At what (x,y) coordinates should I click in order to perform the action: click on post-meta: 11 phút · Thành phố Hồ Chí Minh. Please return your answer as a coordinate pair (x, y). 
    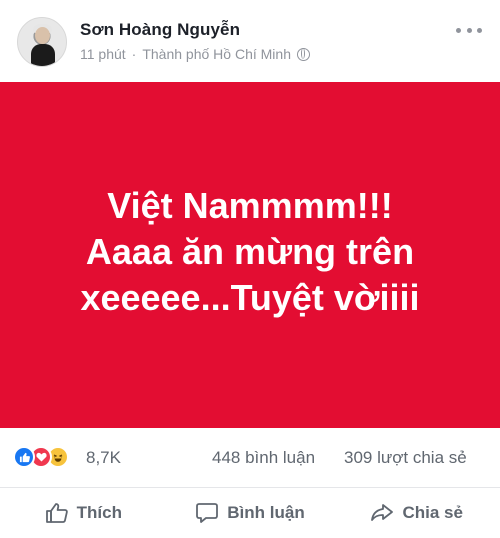
    Looking at the image, I should click on (195, 54).